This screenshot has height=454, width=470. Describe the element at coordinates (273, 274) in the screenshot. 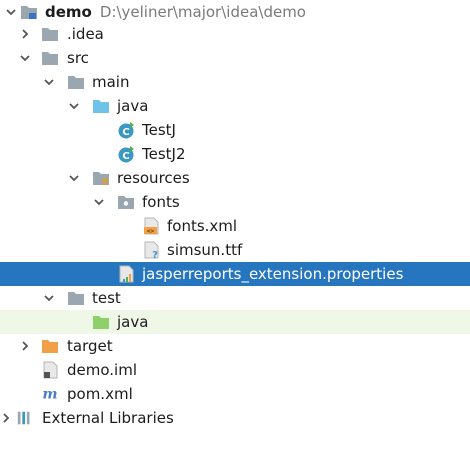

I see `tree-label: jasperreports_extension.properties` at that location.